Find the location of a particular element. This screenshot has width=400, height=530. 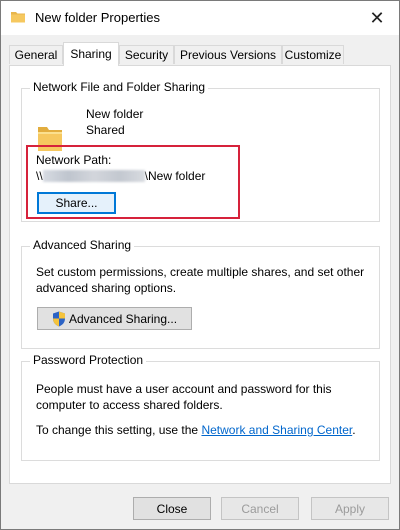

title-bar: New folder Properties ✕ is located at coordinates (200, 18).